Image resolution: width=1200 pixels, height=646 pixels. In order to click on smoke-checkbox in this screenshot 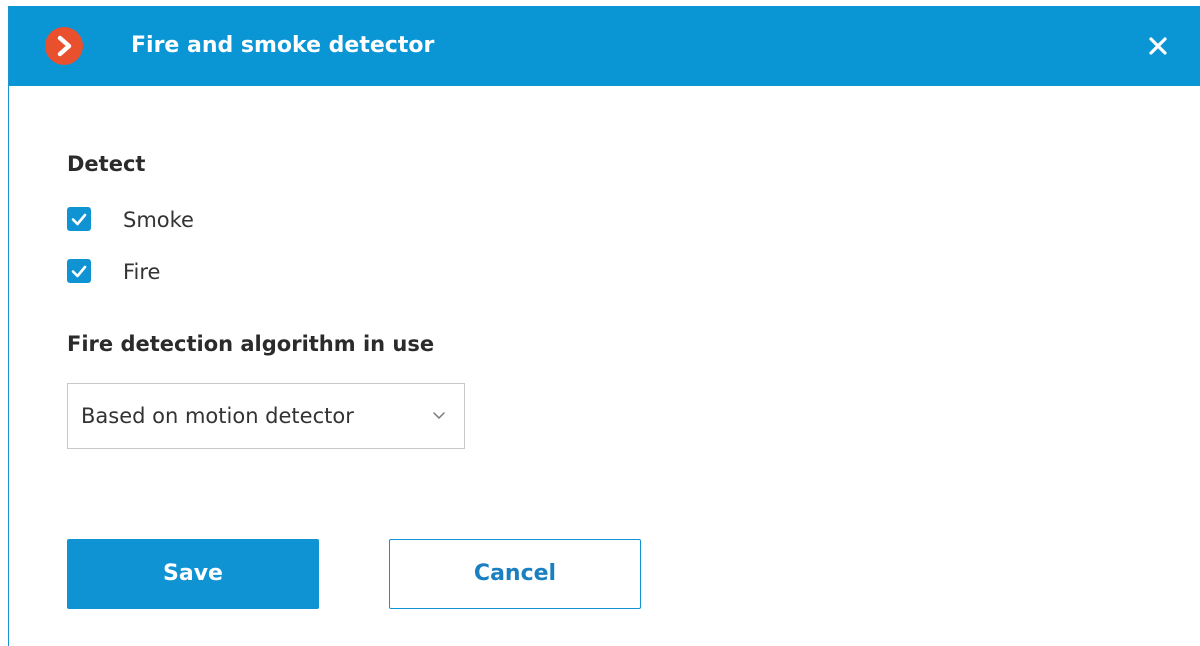, I will do `click(79, 219)`.